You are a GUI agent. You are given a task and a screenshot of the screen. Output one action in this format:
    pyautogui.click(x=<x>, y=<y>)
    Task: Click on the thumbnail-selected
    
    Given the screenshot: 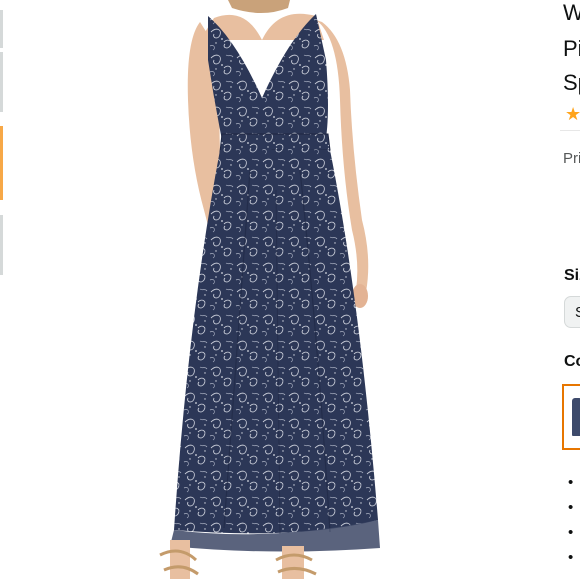 What is the action you would take?
    pyautogui.click(x=1, y=163)
    